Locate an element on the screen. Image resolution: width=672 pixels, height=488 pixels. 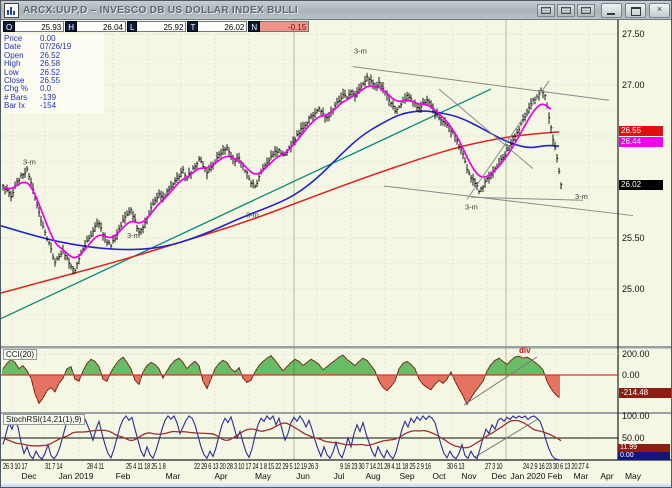
close-button: × is located at coordinates (659, 10).